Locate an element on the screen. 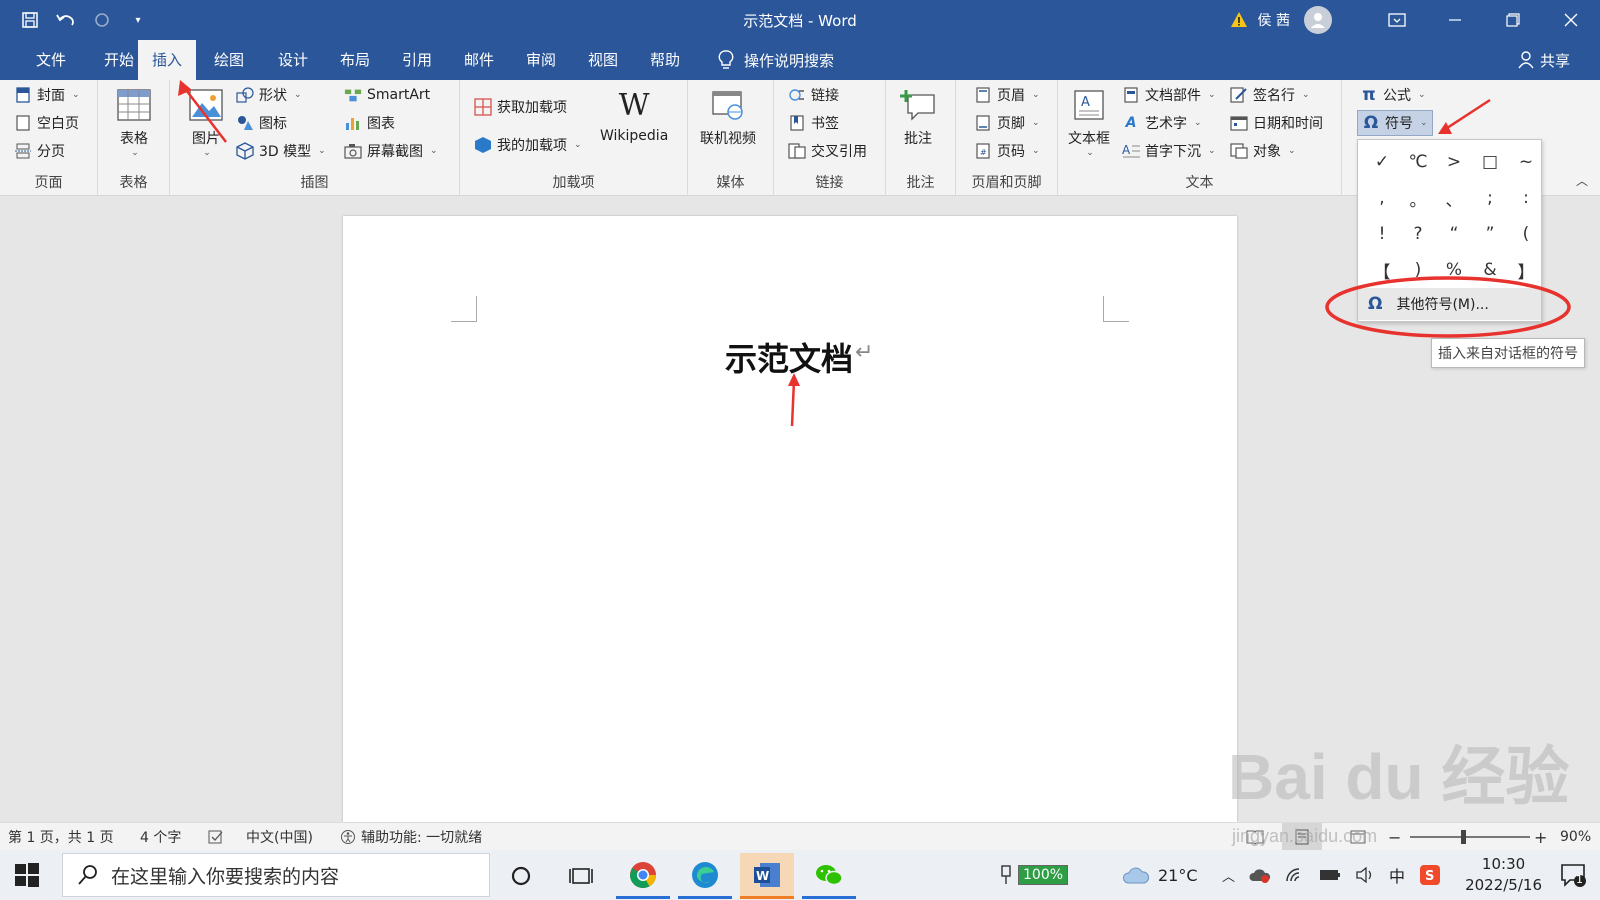  tab-design: 设计 is located at coordinates (293, 60).